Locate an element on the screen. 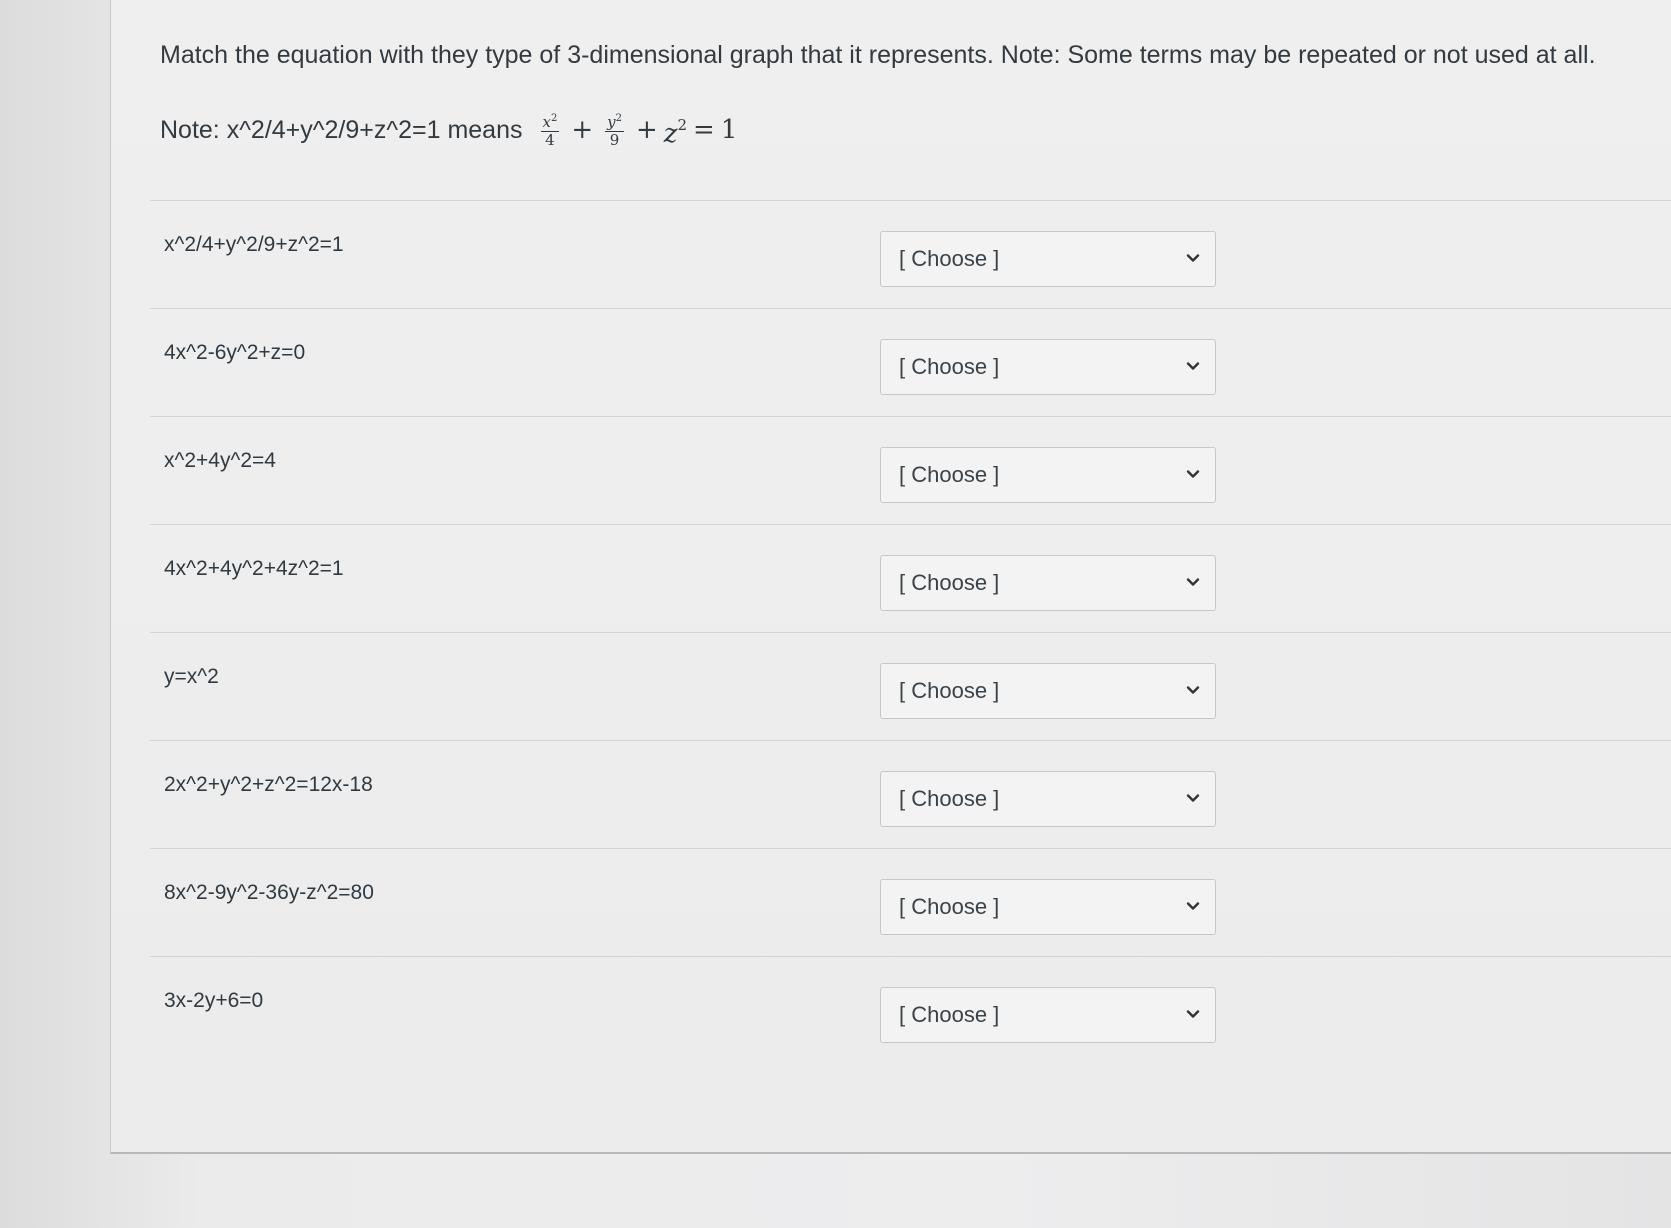  equation-label: x^2+4y^2=4 is located at coordinates (220, 460).